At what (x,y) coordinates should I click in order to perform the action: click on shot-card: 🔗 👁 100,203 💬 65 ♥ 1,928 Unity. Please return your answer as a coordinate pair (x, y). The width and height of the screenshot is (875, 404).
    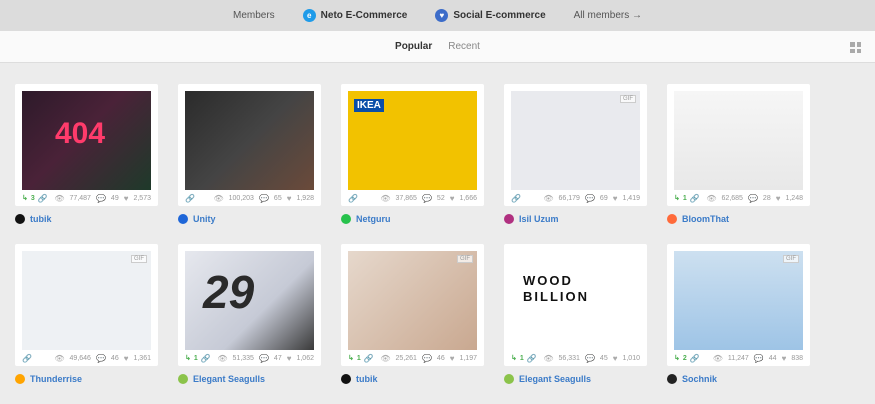
    Looking at the image, I should click on (249, 164).